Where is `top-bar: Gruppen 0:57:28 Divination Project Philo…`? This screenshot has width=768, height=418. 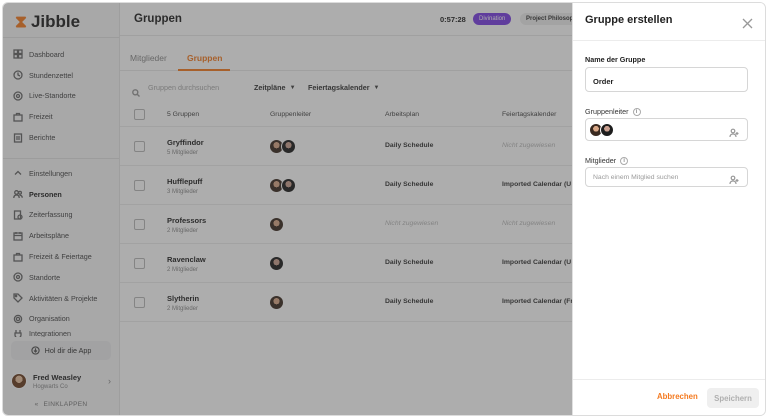
top-bar: Gruppen 0:57:28 Divination Project Philo… is located at coordinates (350, 19).